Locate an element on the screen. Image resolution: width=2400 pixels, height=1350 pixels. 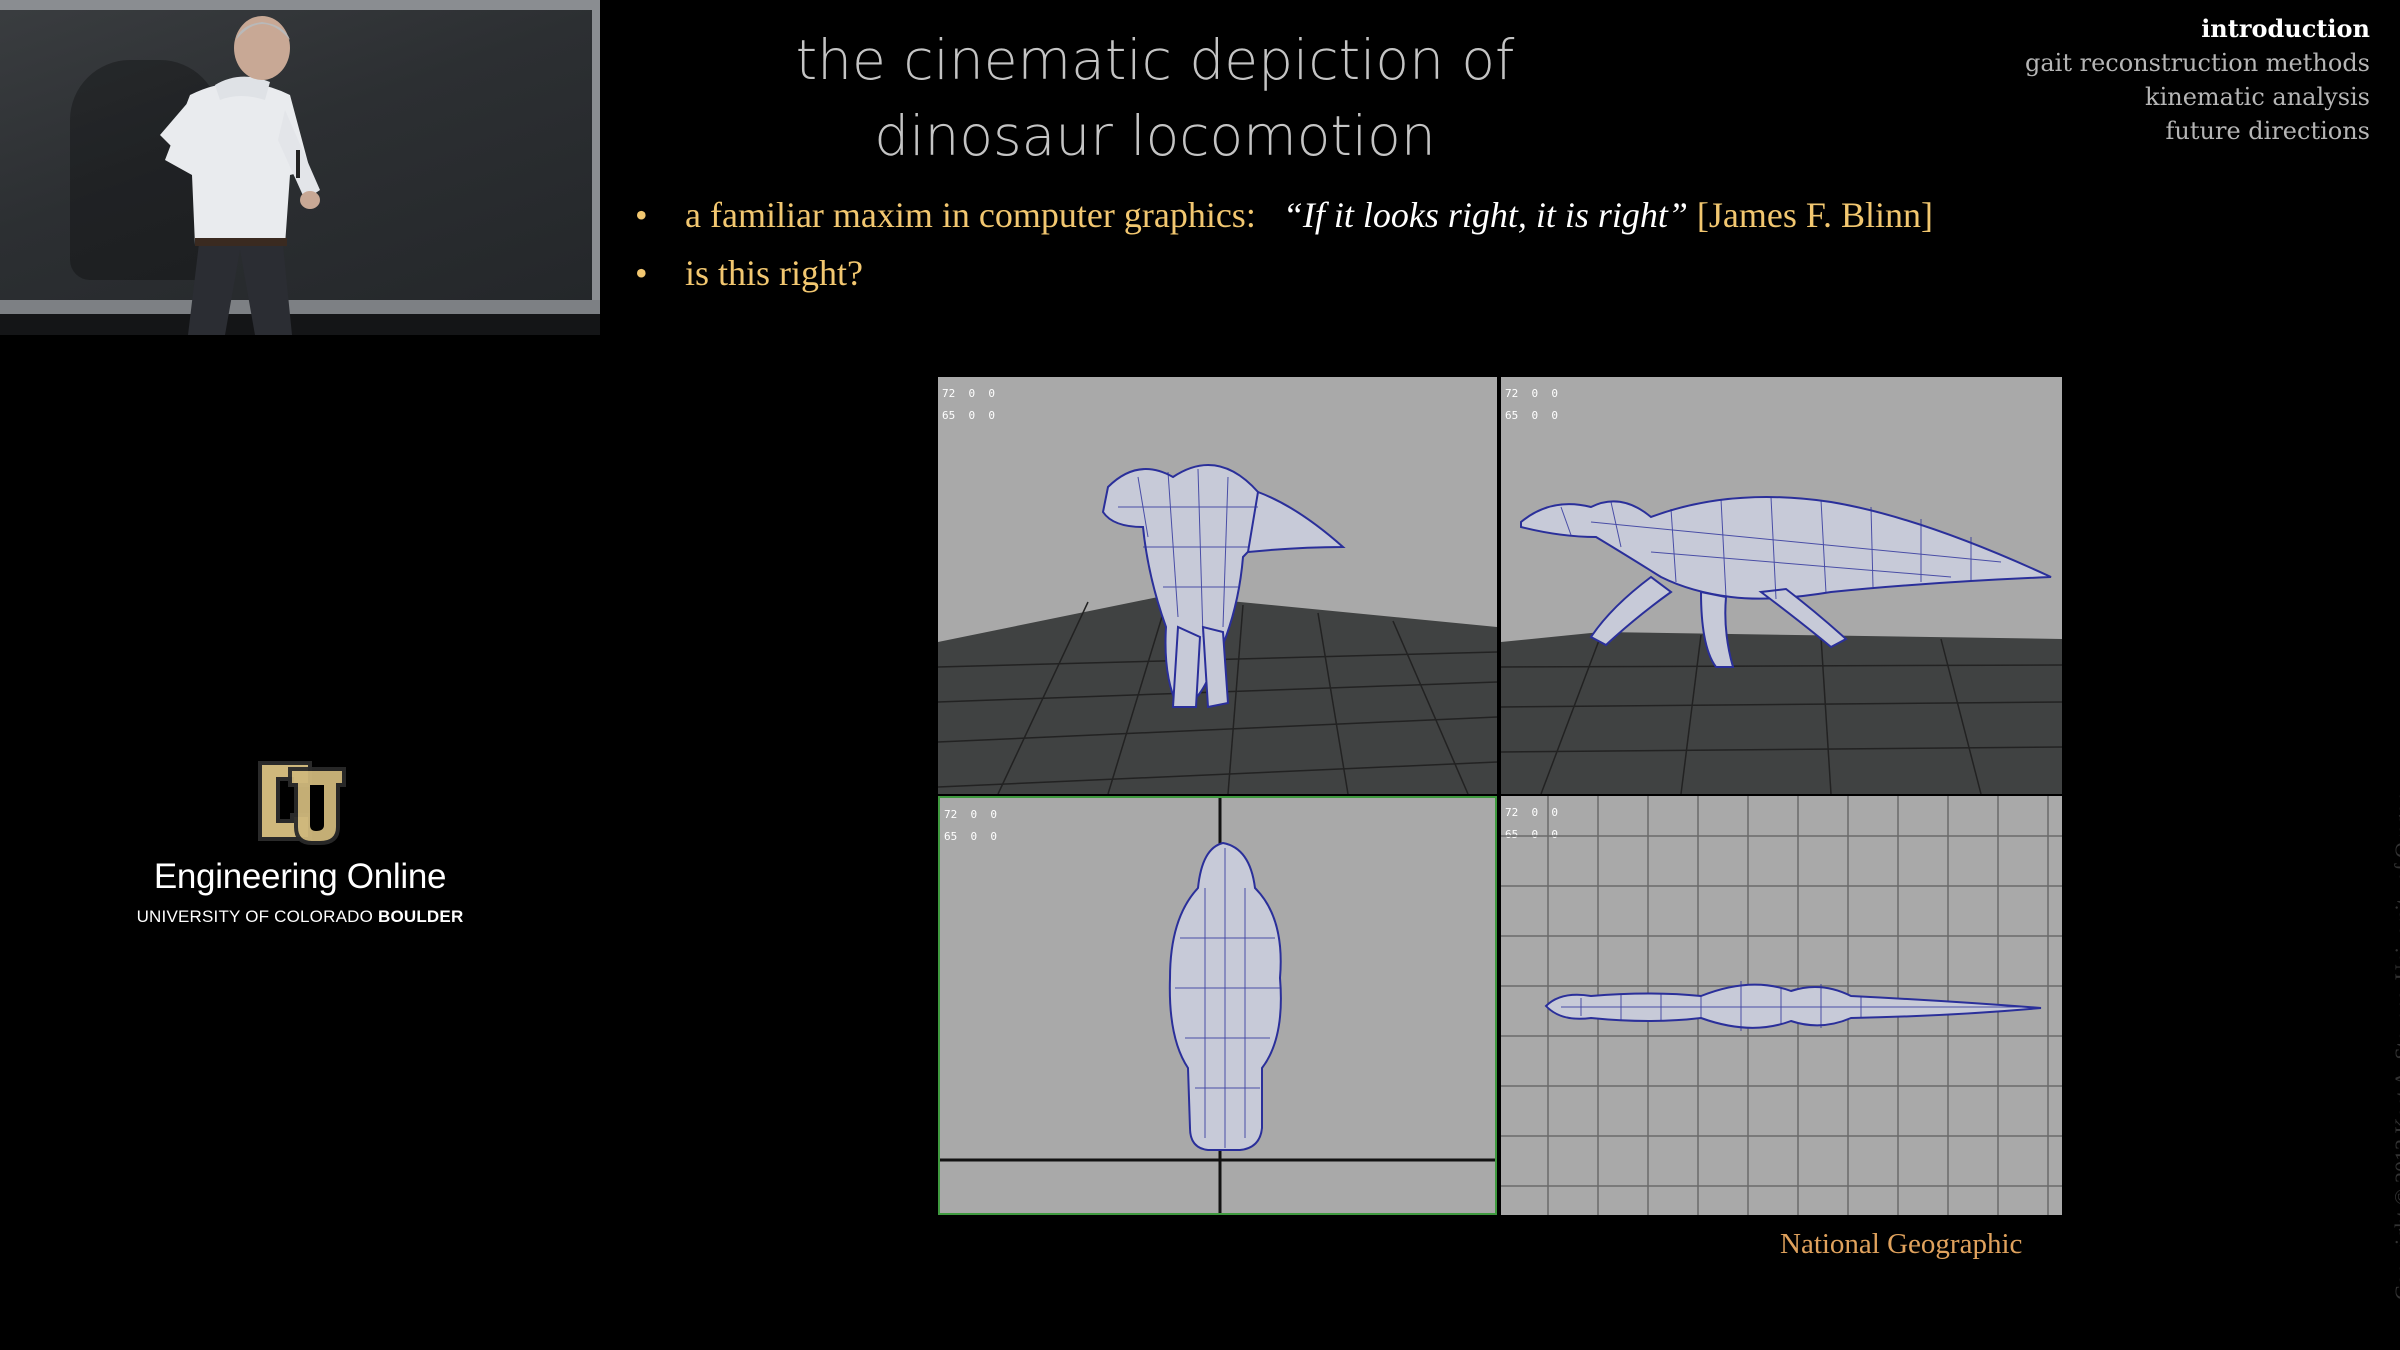
university-name: UNIVERSITY OF COLORADO BOULDER is located at coordinates (300, 917).